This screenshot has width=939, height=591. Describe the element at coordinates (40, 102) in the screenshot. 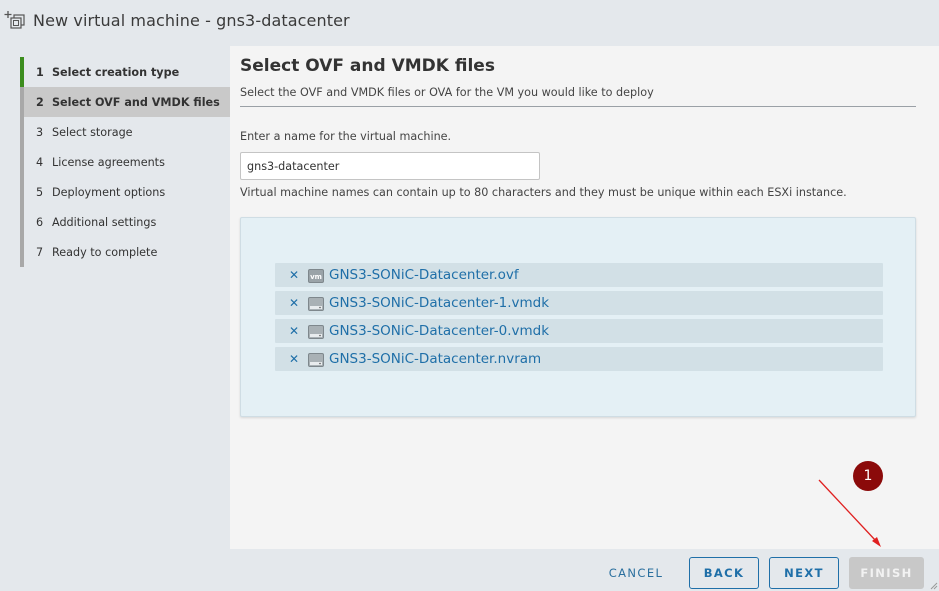

I see `step-number: 2` at that location.